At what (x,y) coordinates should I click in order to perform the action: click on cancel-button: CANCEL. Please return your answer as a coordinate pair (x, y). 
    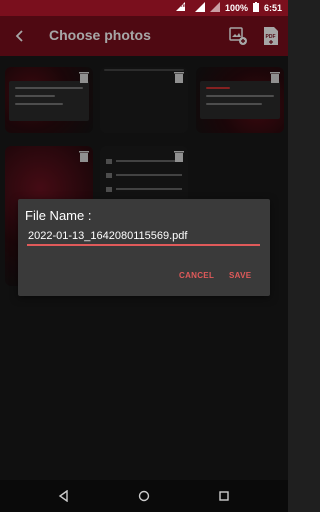
    Looking at the image, I should click on (196, 275).